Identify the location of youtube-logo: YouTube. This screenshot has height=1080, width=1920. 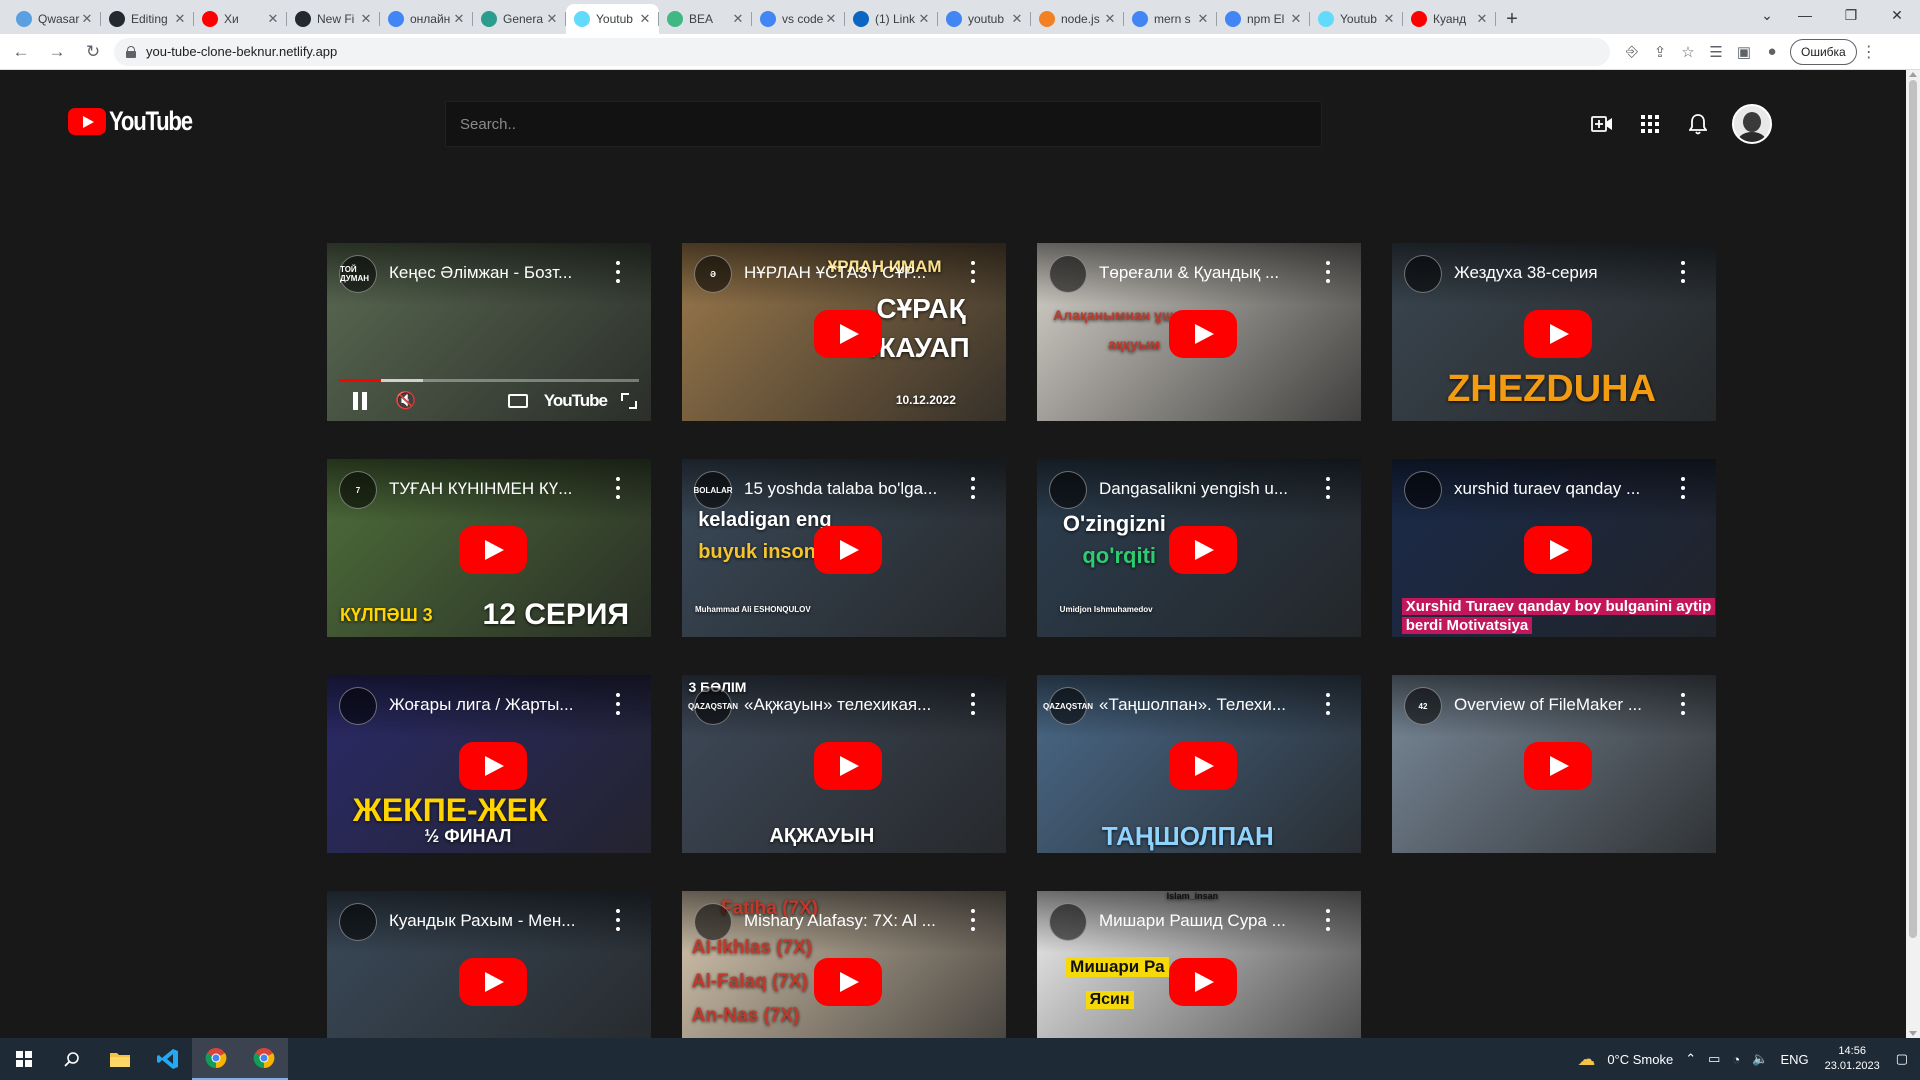
(139, 121).